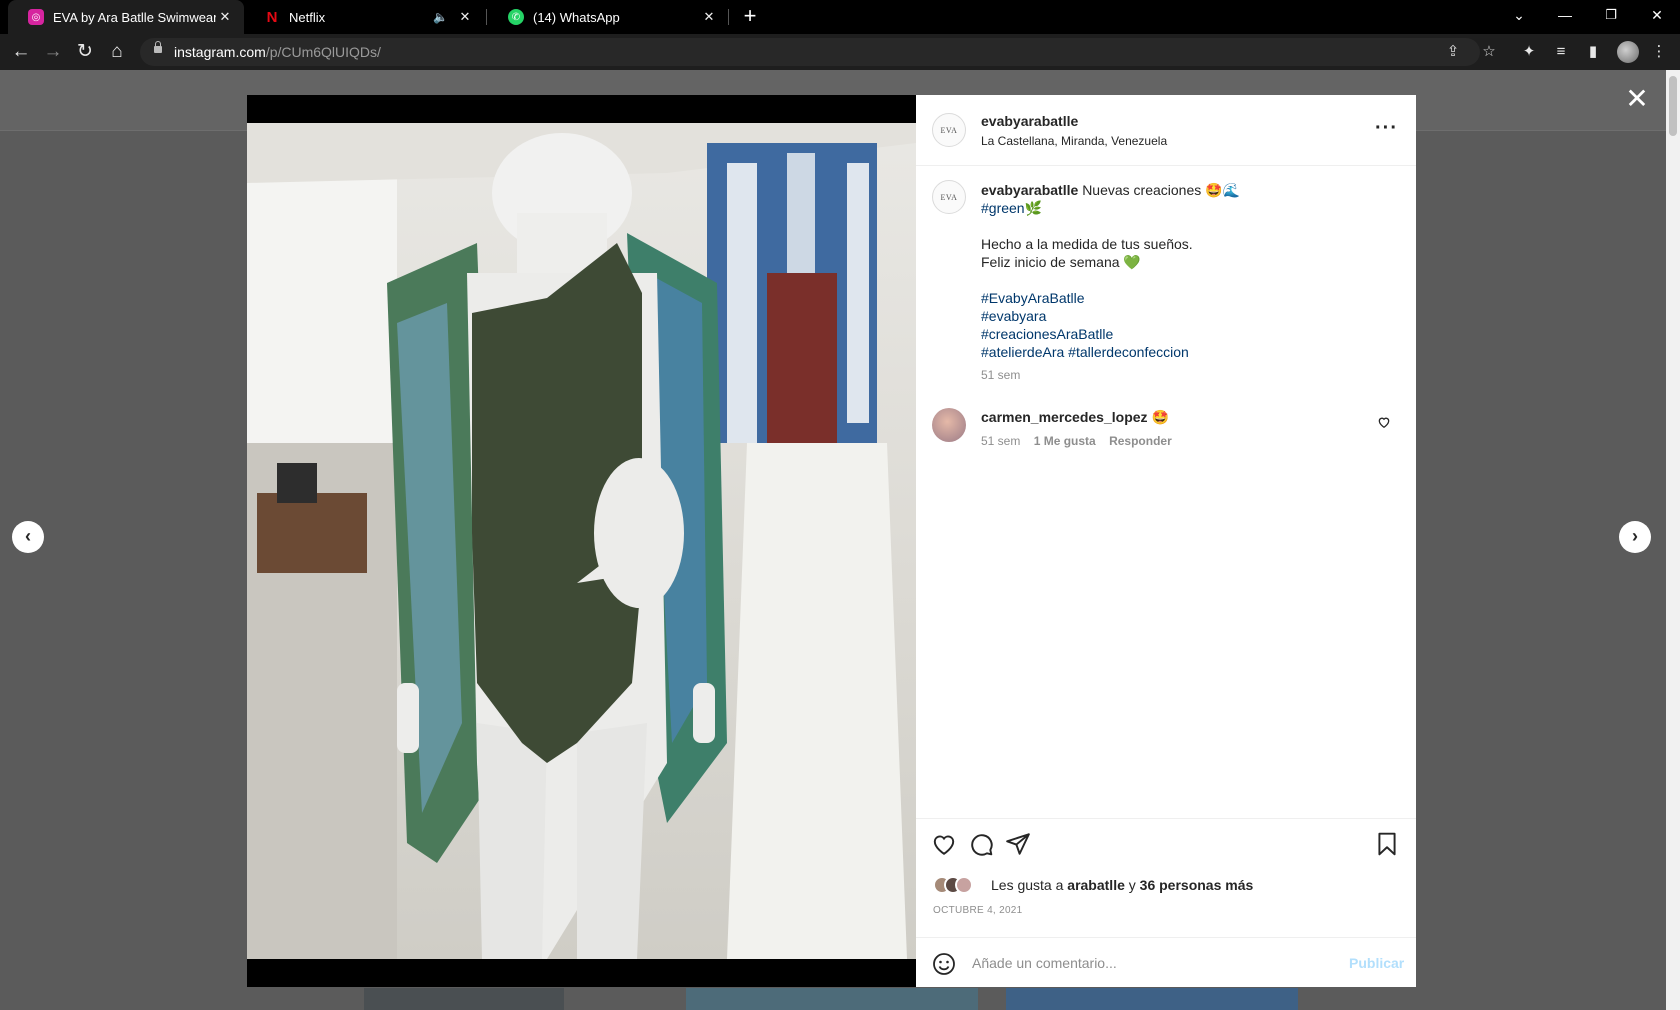  What do you see at coordinates (1096, 885) in the screenshot?
I see `liker-username: arabatlle` at bounding box center [1096, 885].